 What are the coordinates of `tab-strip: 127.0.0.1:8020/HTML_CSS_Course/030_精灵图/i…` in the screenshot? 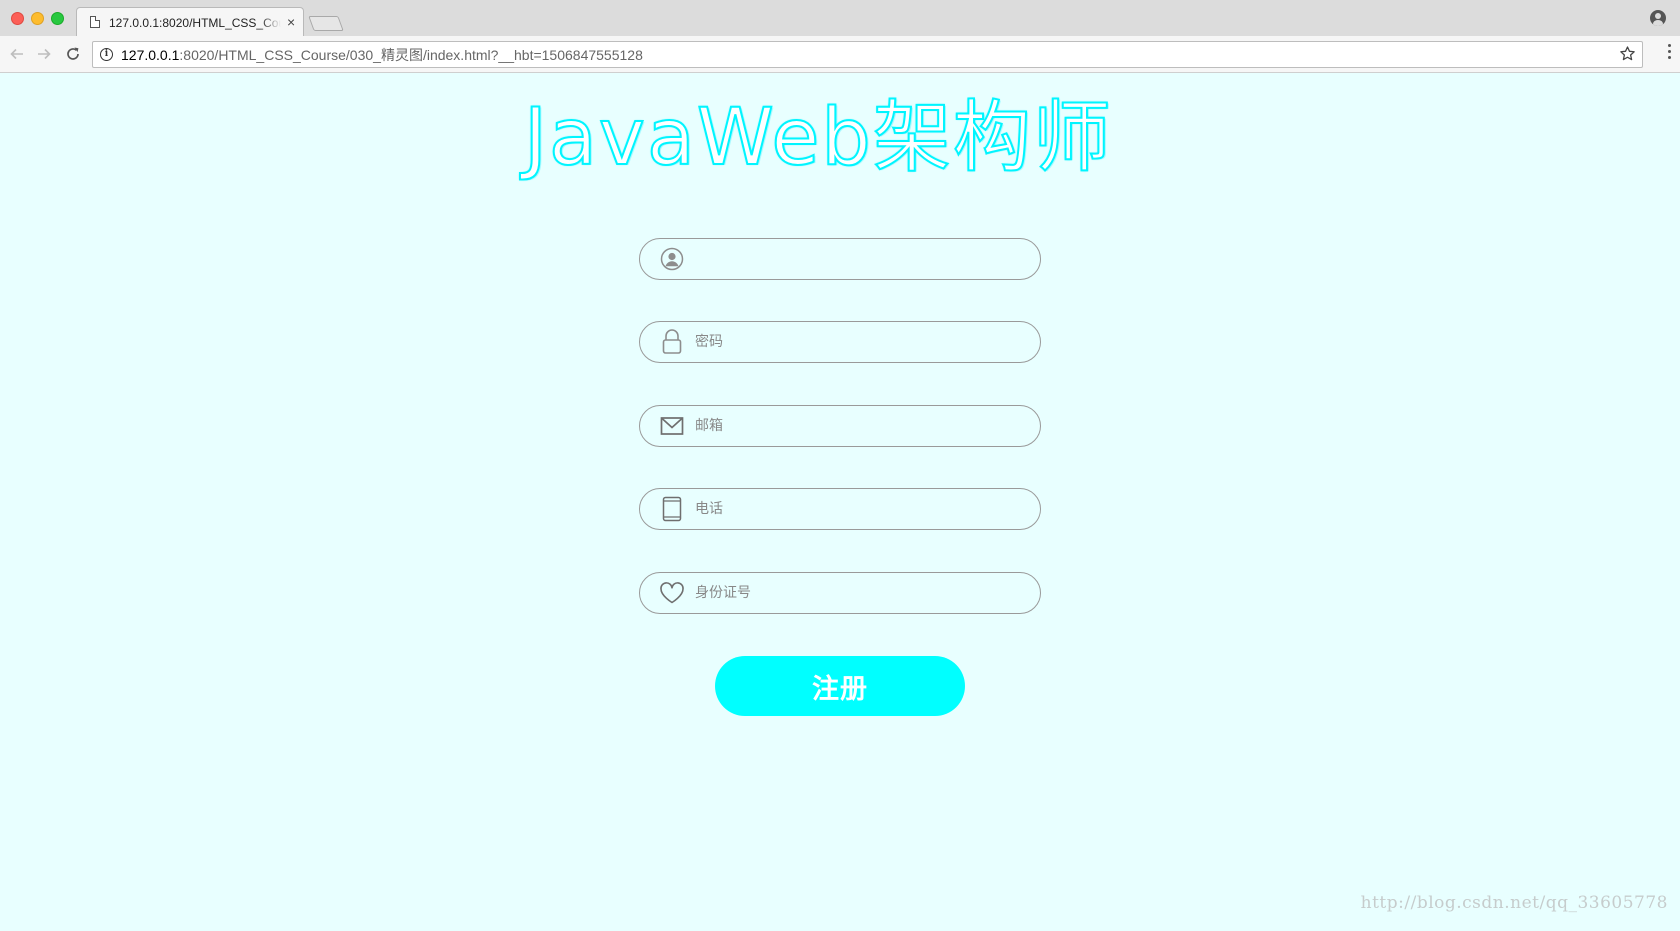 It's located at (840, 18).